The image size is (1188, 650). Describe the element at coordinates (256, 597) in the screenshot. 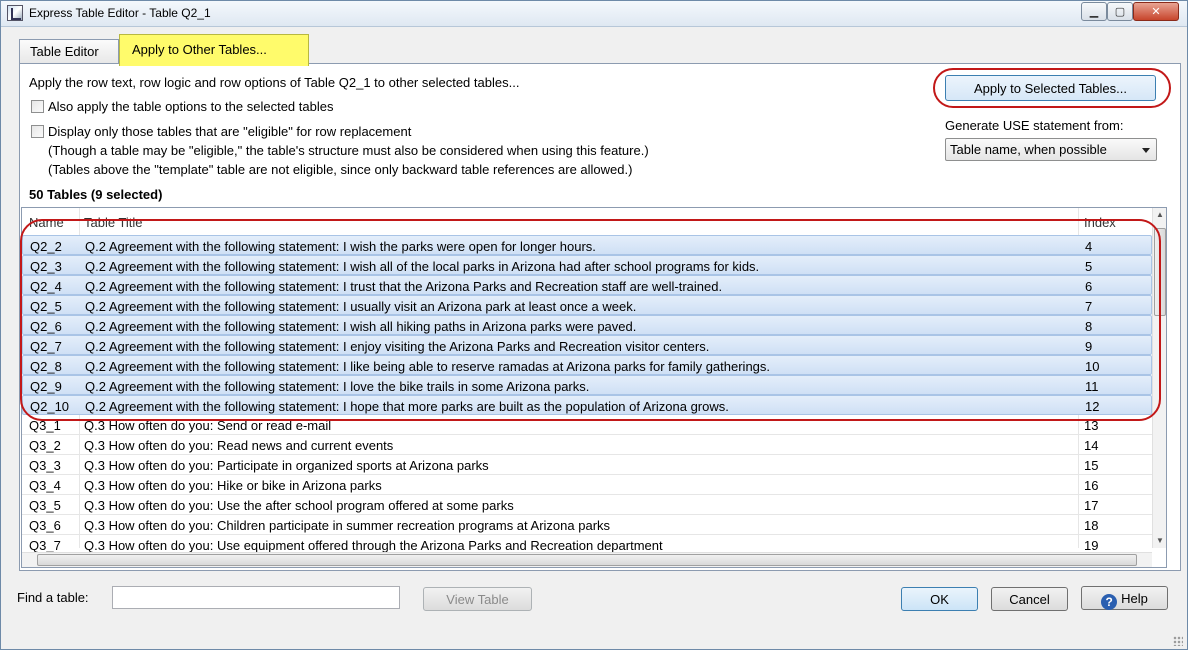

I see `find-table-input` at that location.